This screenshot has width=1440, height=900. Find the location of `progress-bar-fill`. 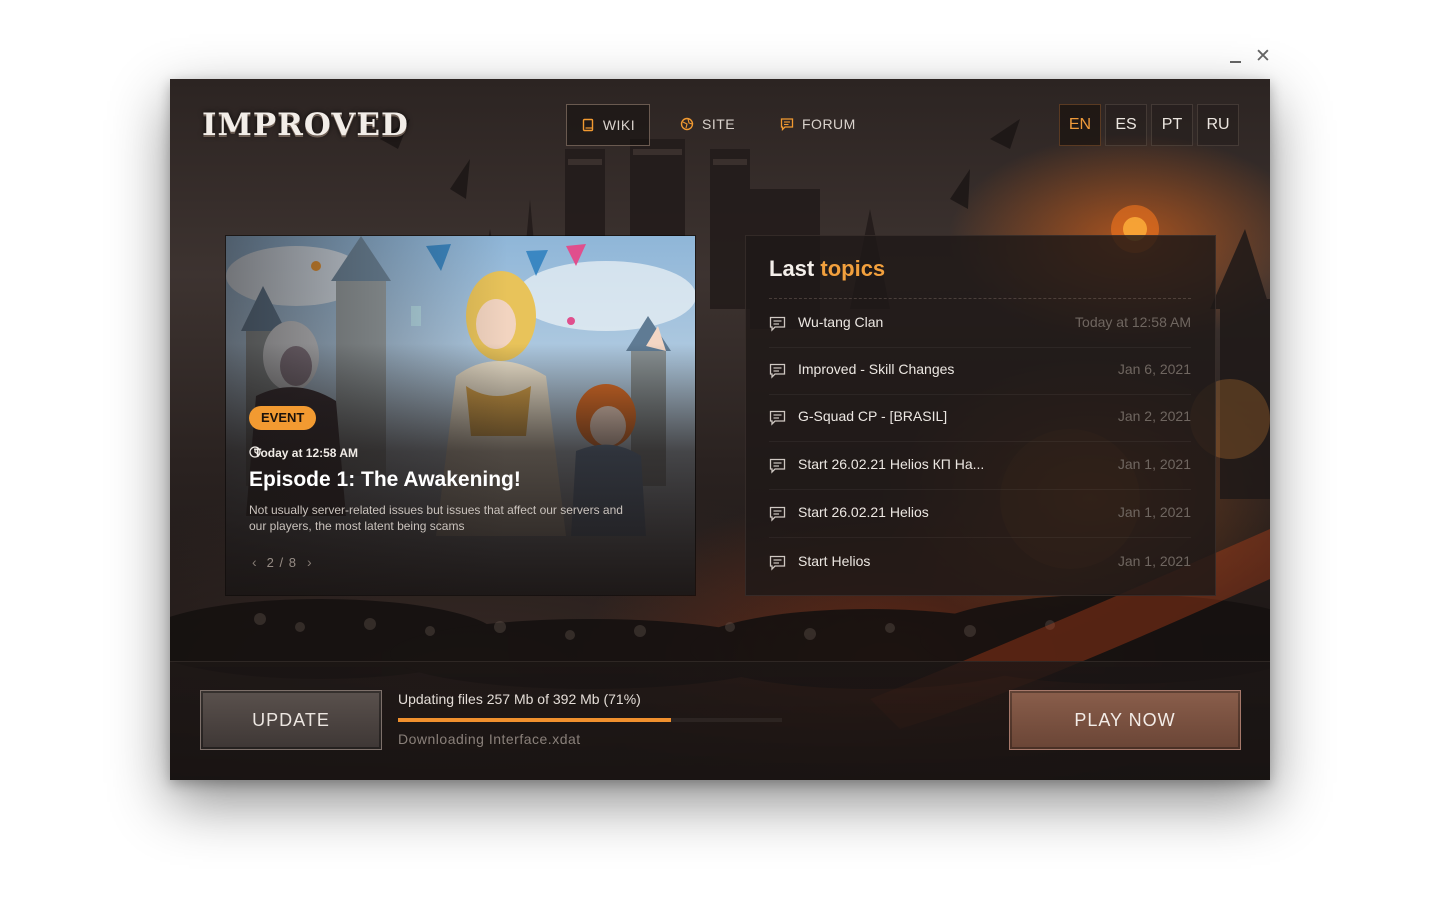

progress-bar-fill is located at coordinates (534, 720).